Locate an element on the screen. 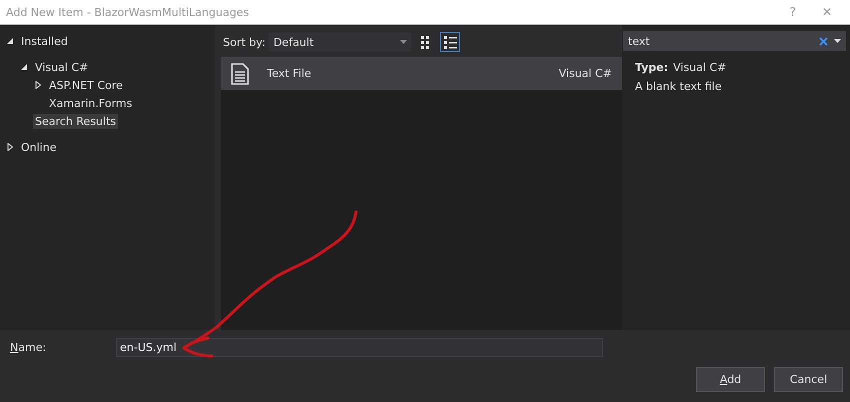 The height and width of the screenshot is (402, 850). tree-item: Online is located at coordinates (38, 147).